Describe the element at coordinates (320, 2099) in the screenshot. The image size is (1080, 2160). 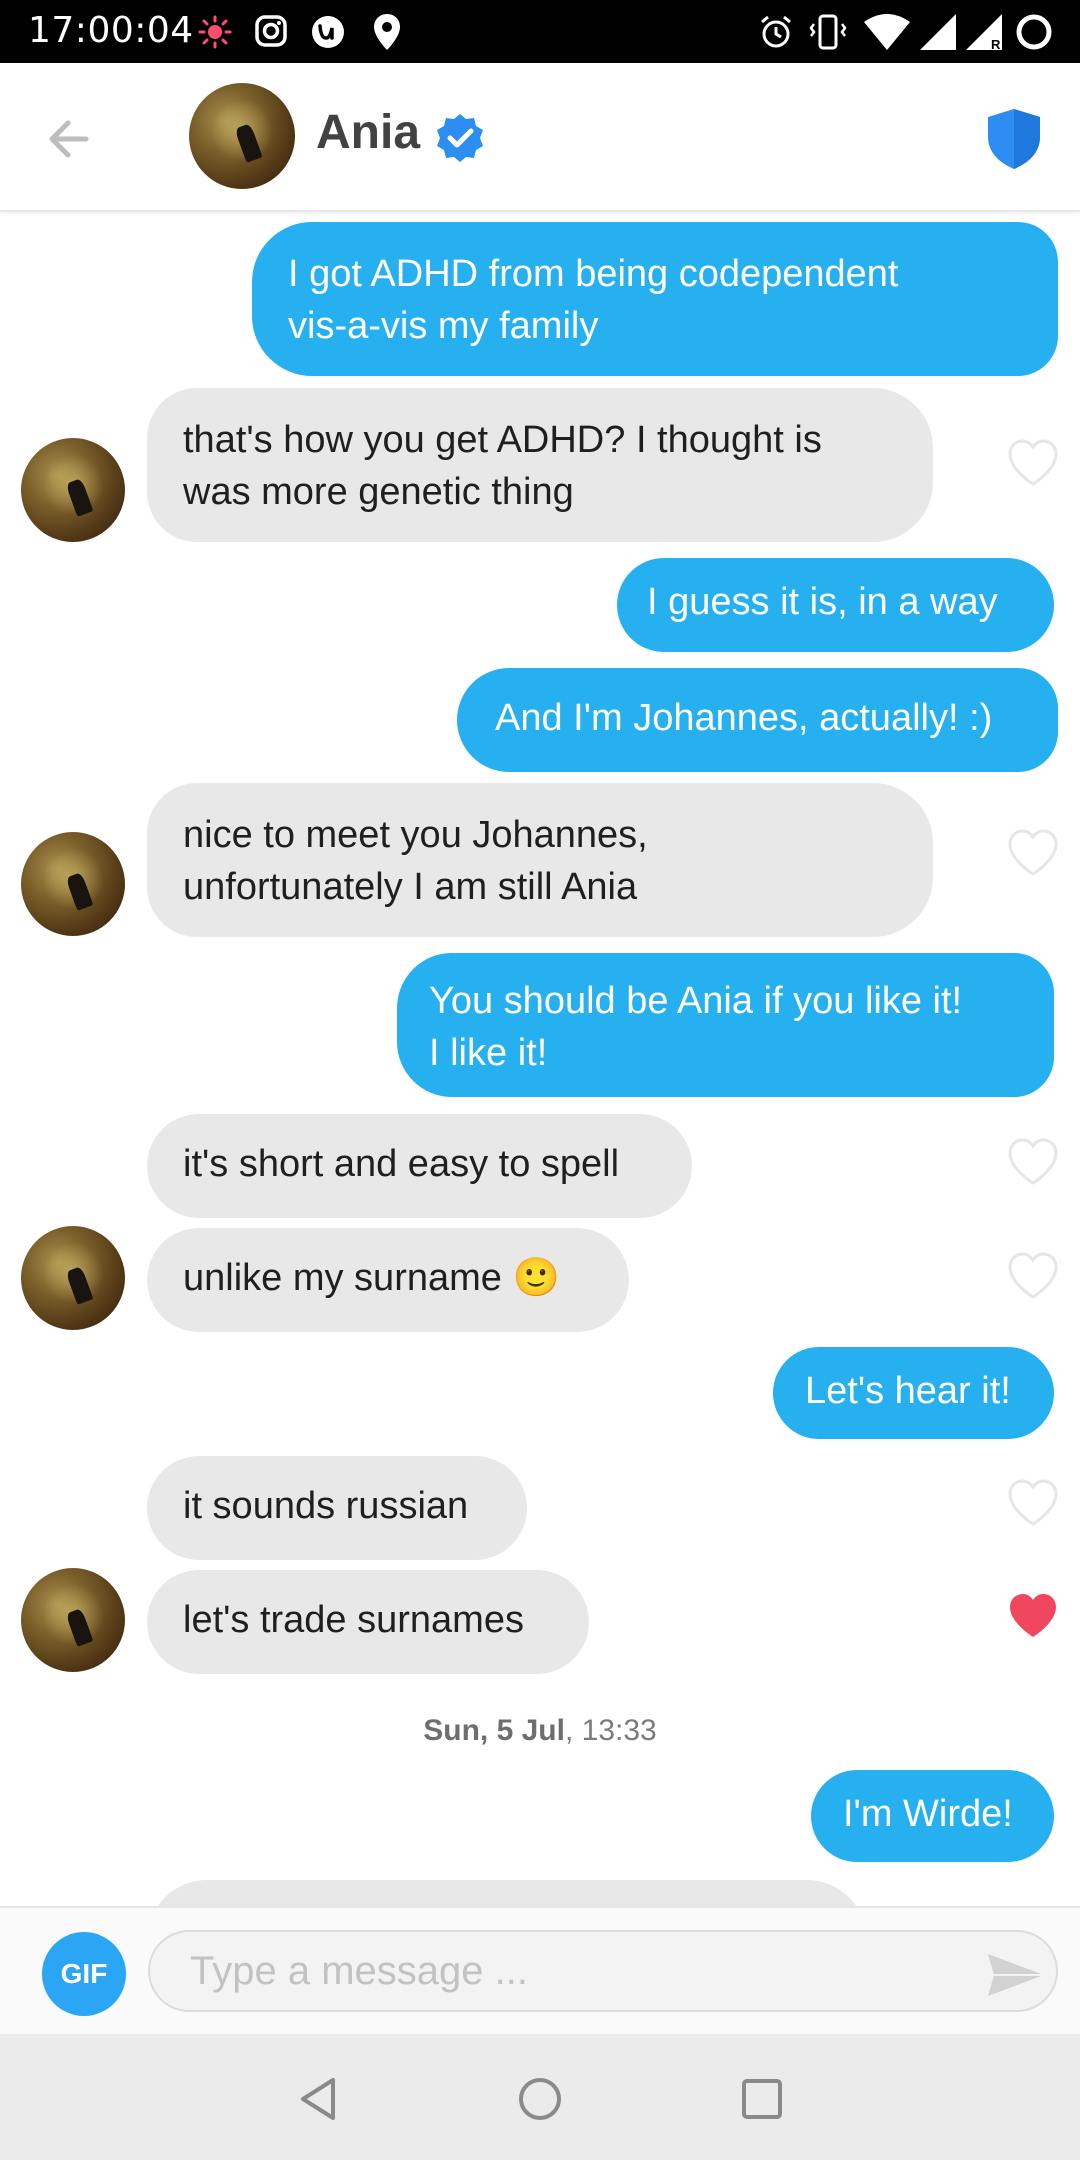
I see `nav-back-icon` at that location.